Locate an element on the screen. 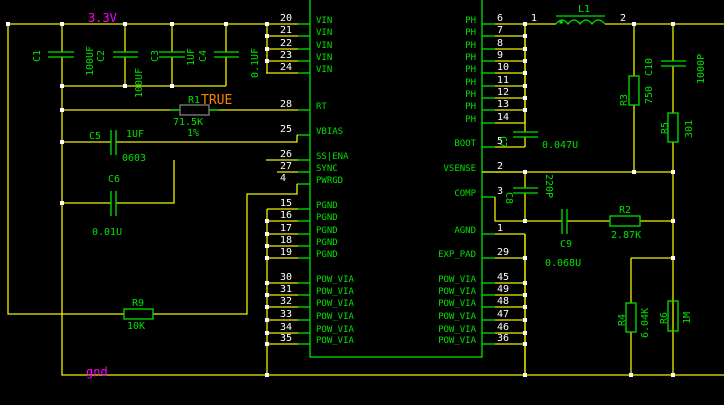  pin-4: 4 PWRGD is located at coordinates (311, 179).